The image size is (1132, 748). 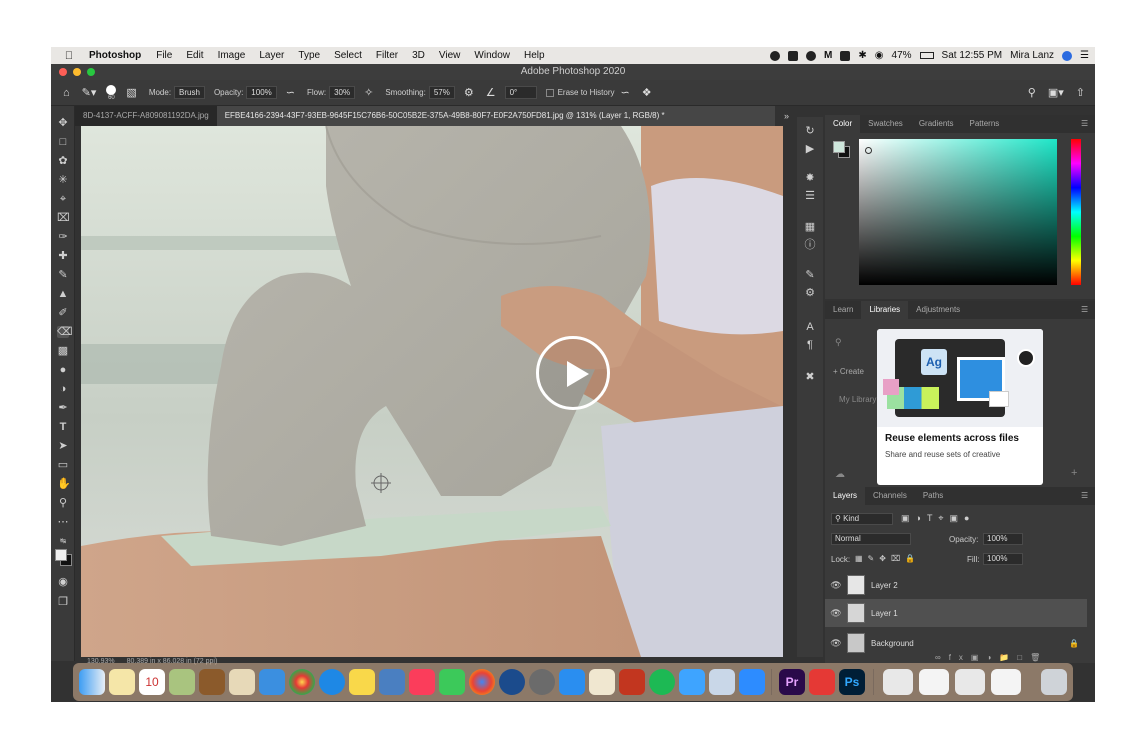 I want to click on styles-panel-icon: ▦, so click(x=810, y=227).